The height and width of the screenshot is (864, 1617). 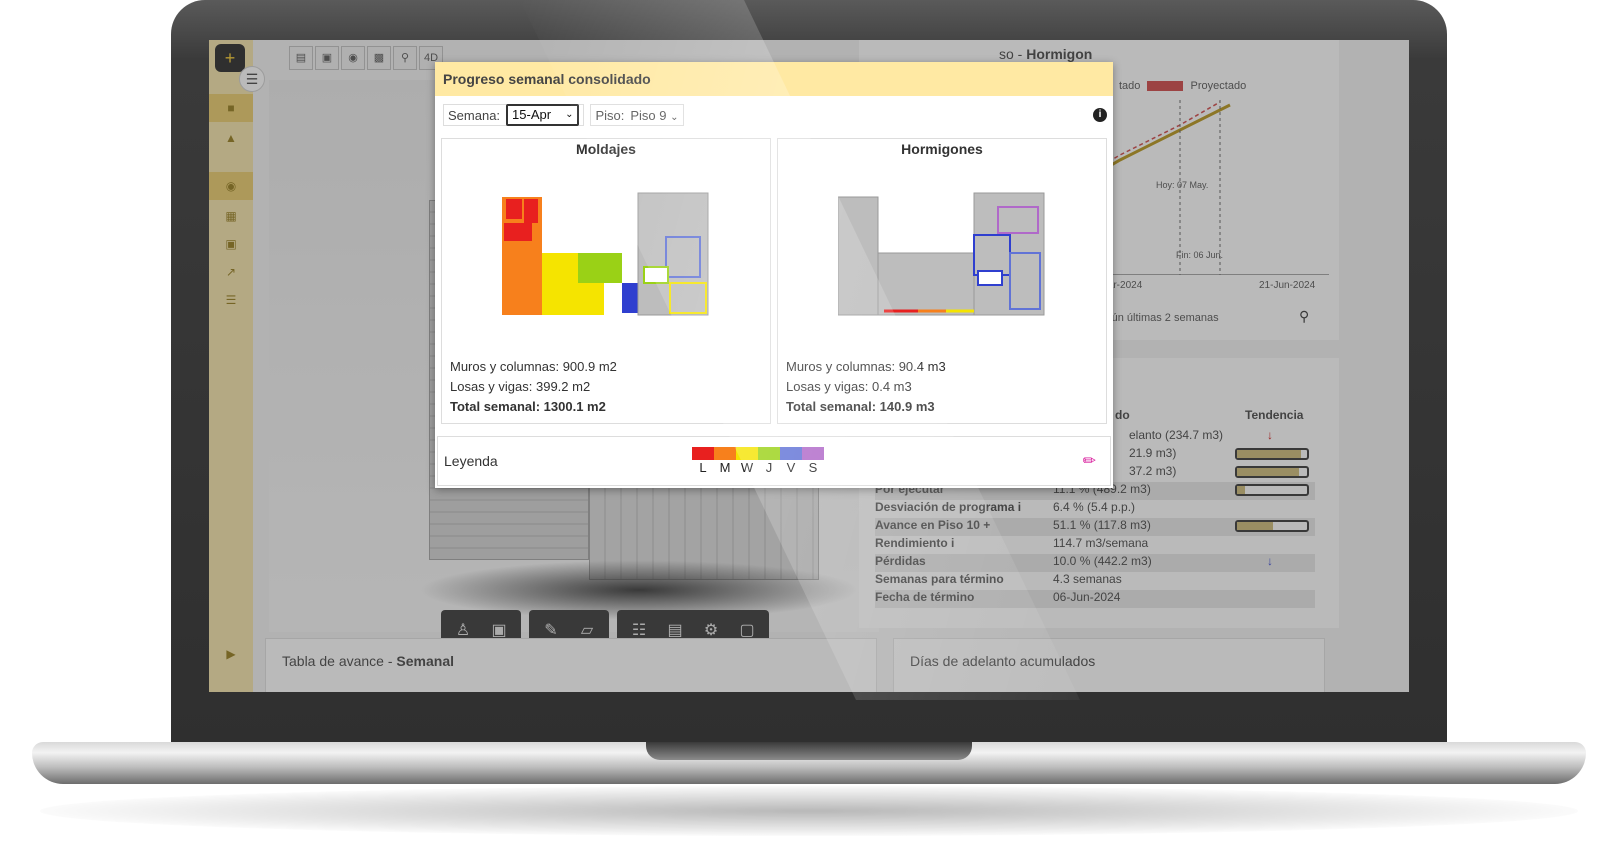 I want to click on legend-swatches: L M W J V S, so click(x=758, y=461).